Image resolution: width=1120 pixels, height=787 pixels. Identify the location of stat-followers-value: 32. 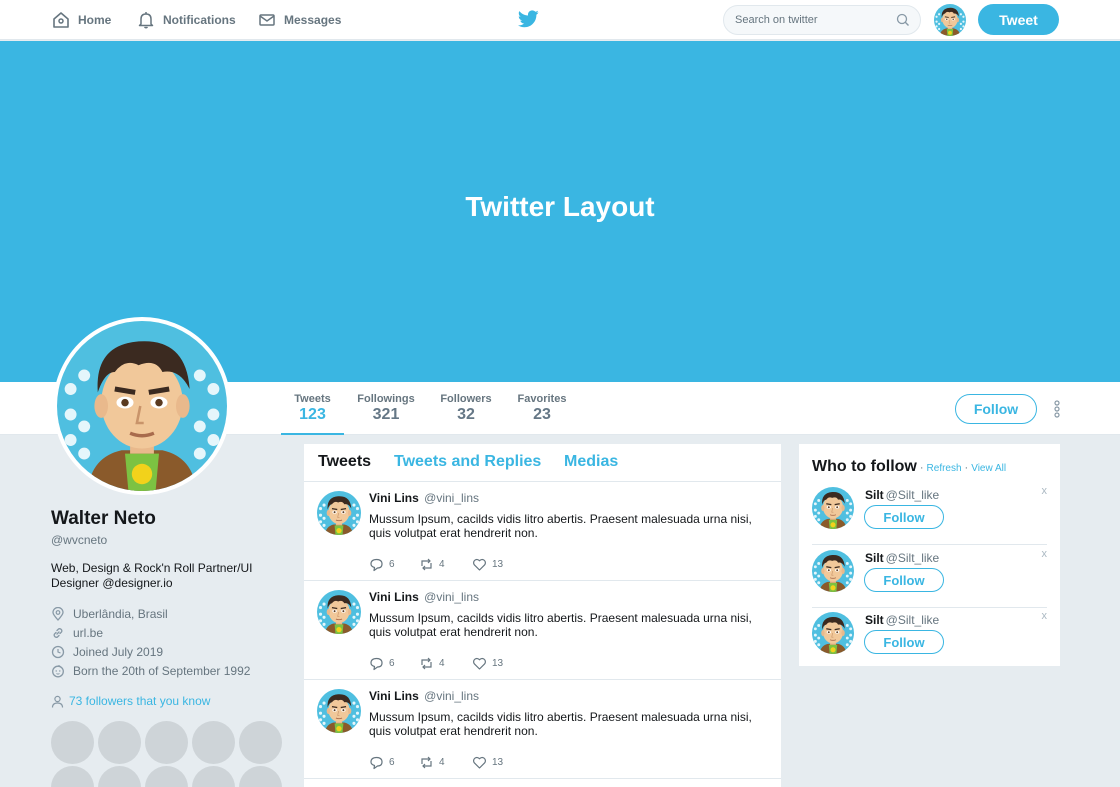
(466, 414).